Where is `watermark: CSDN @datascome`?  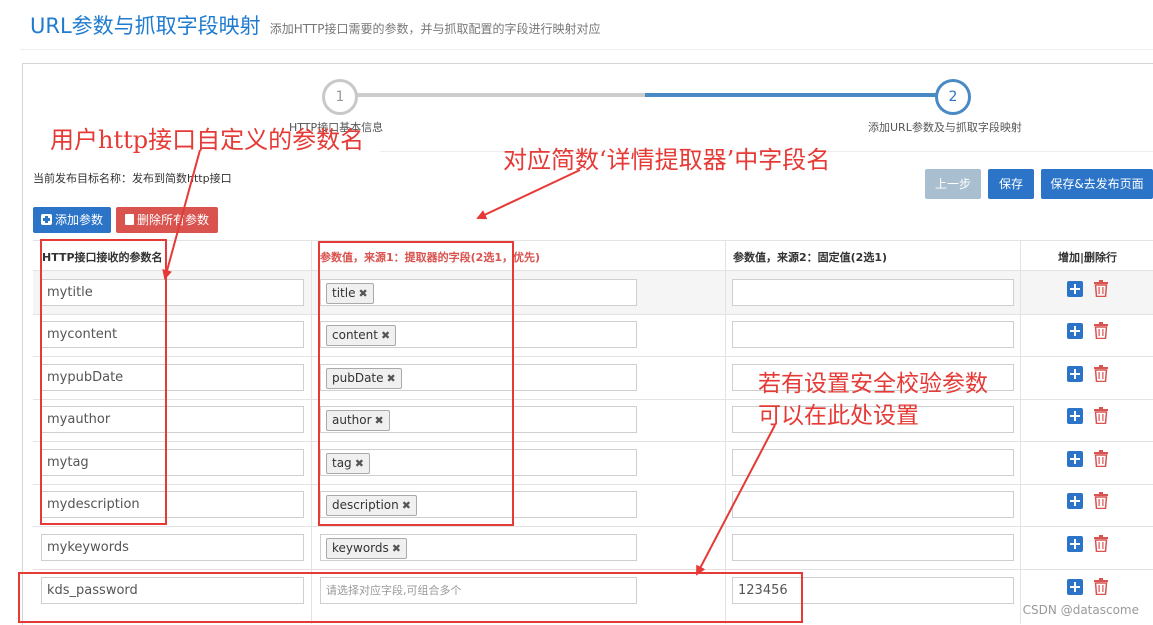
watermark: CSDN @datascome is located at coordinates (1080, 610).